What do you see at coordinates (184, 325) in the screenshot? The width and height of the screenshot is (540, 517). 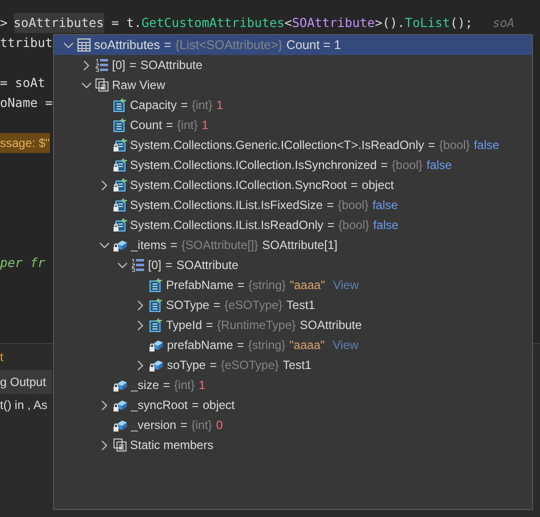 I see `variable-name: TypeId` at bounding box center [184, 325].